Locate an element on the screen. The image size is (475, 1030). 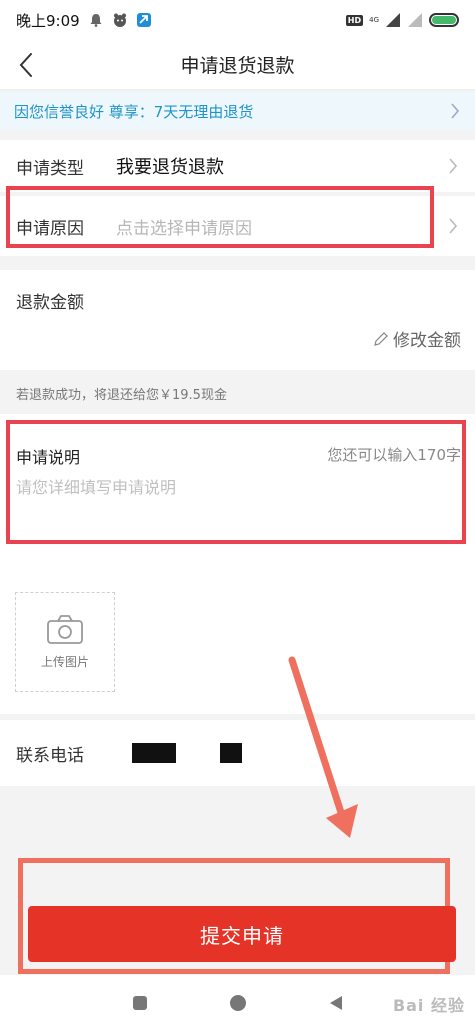
battery-level is located at coordinates (444, 20).